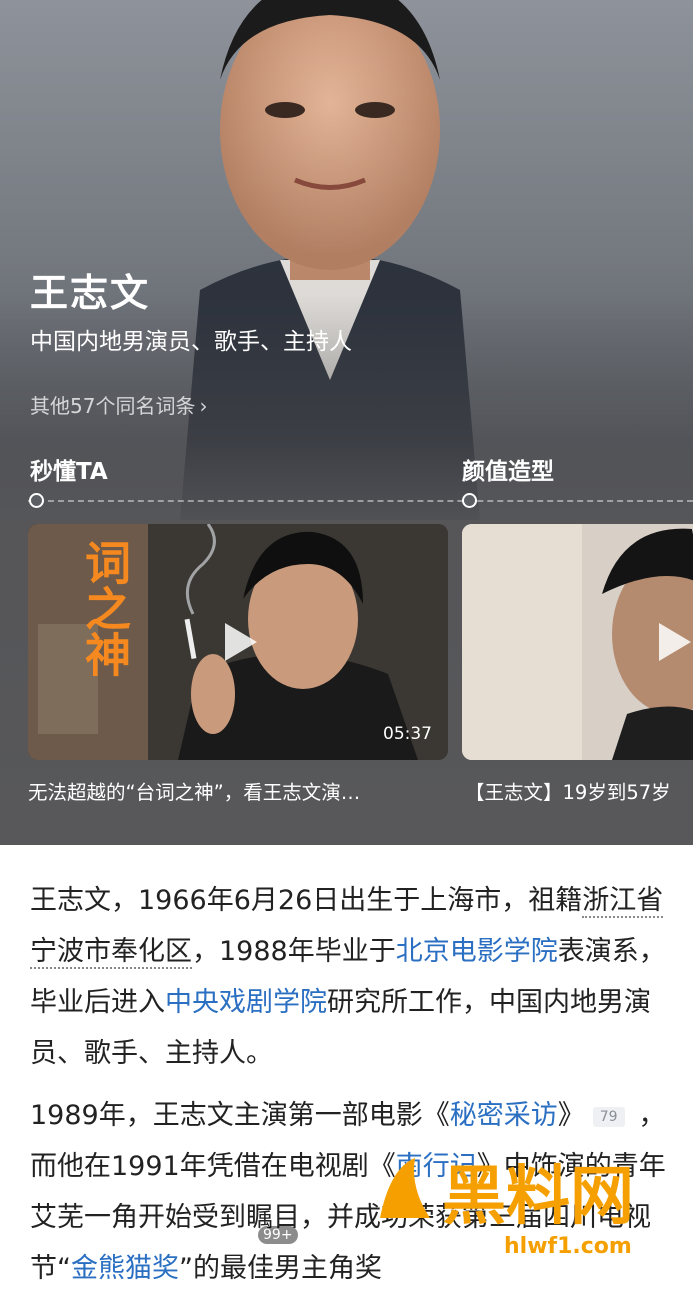 The height and width of the screenshot is (1294, 693). I want to click on video-duration: 05:37, so click(407, 734).